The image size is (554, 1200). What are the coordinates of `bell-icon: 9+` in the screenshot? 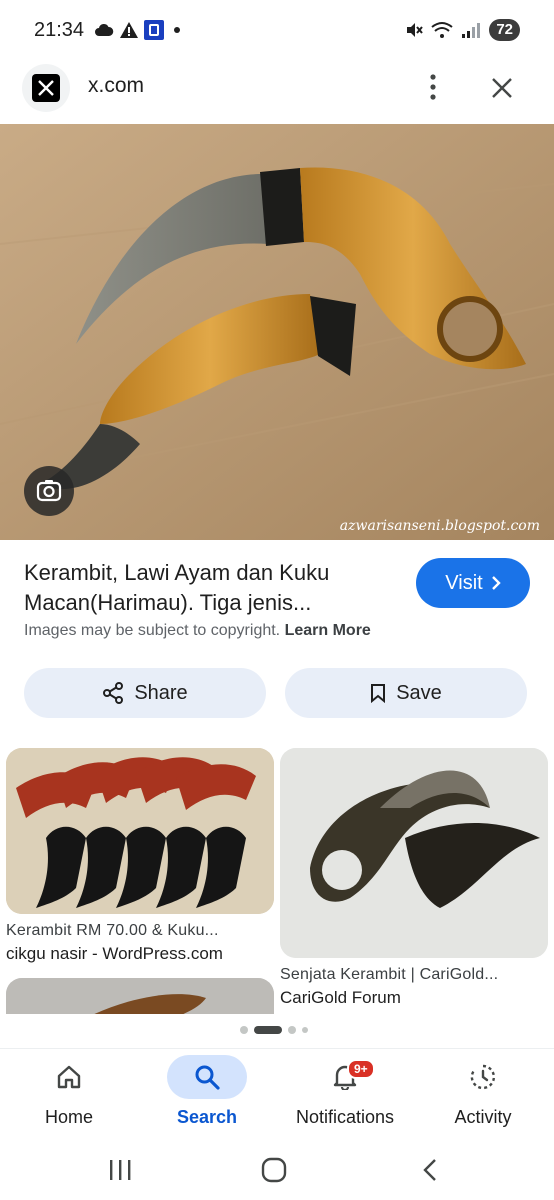 It's located at (345, 1077).